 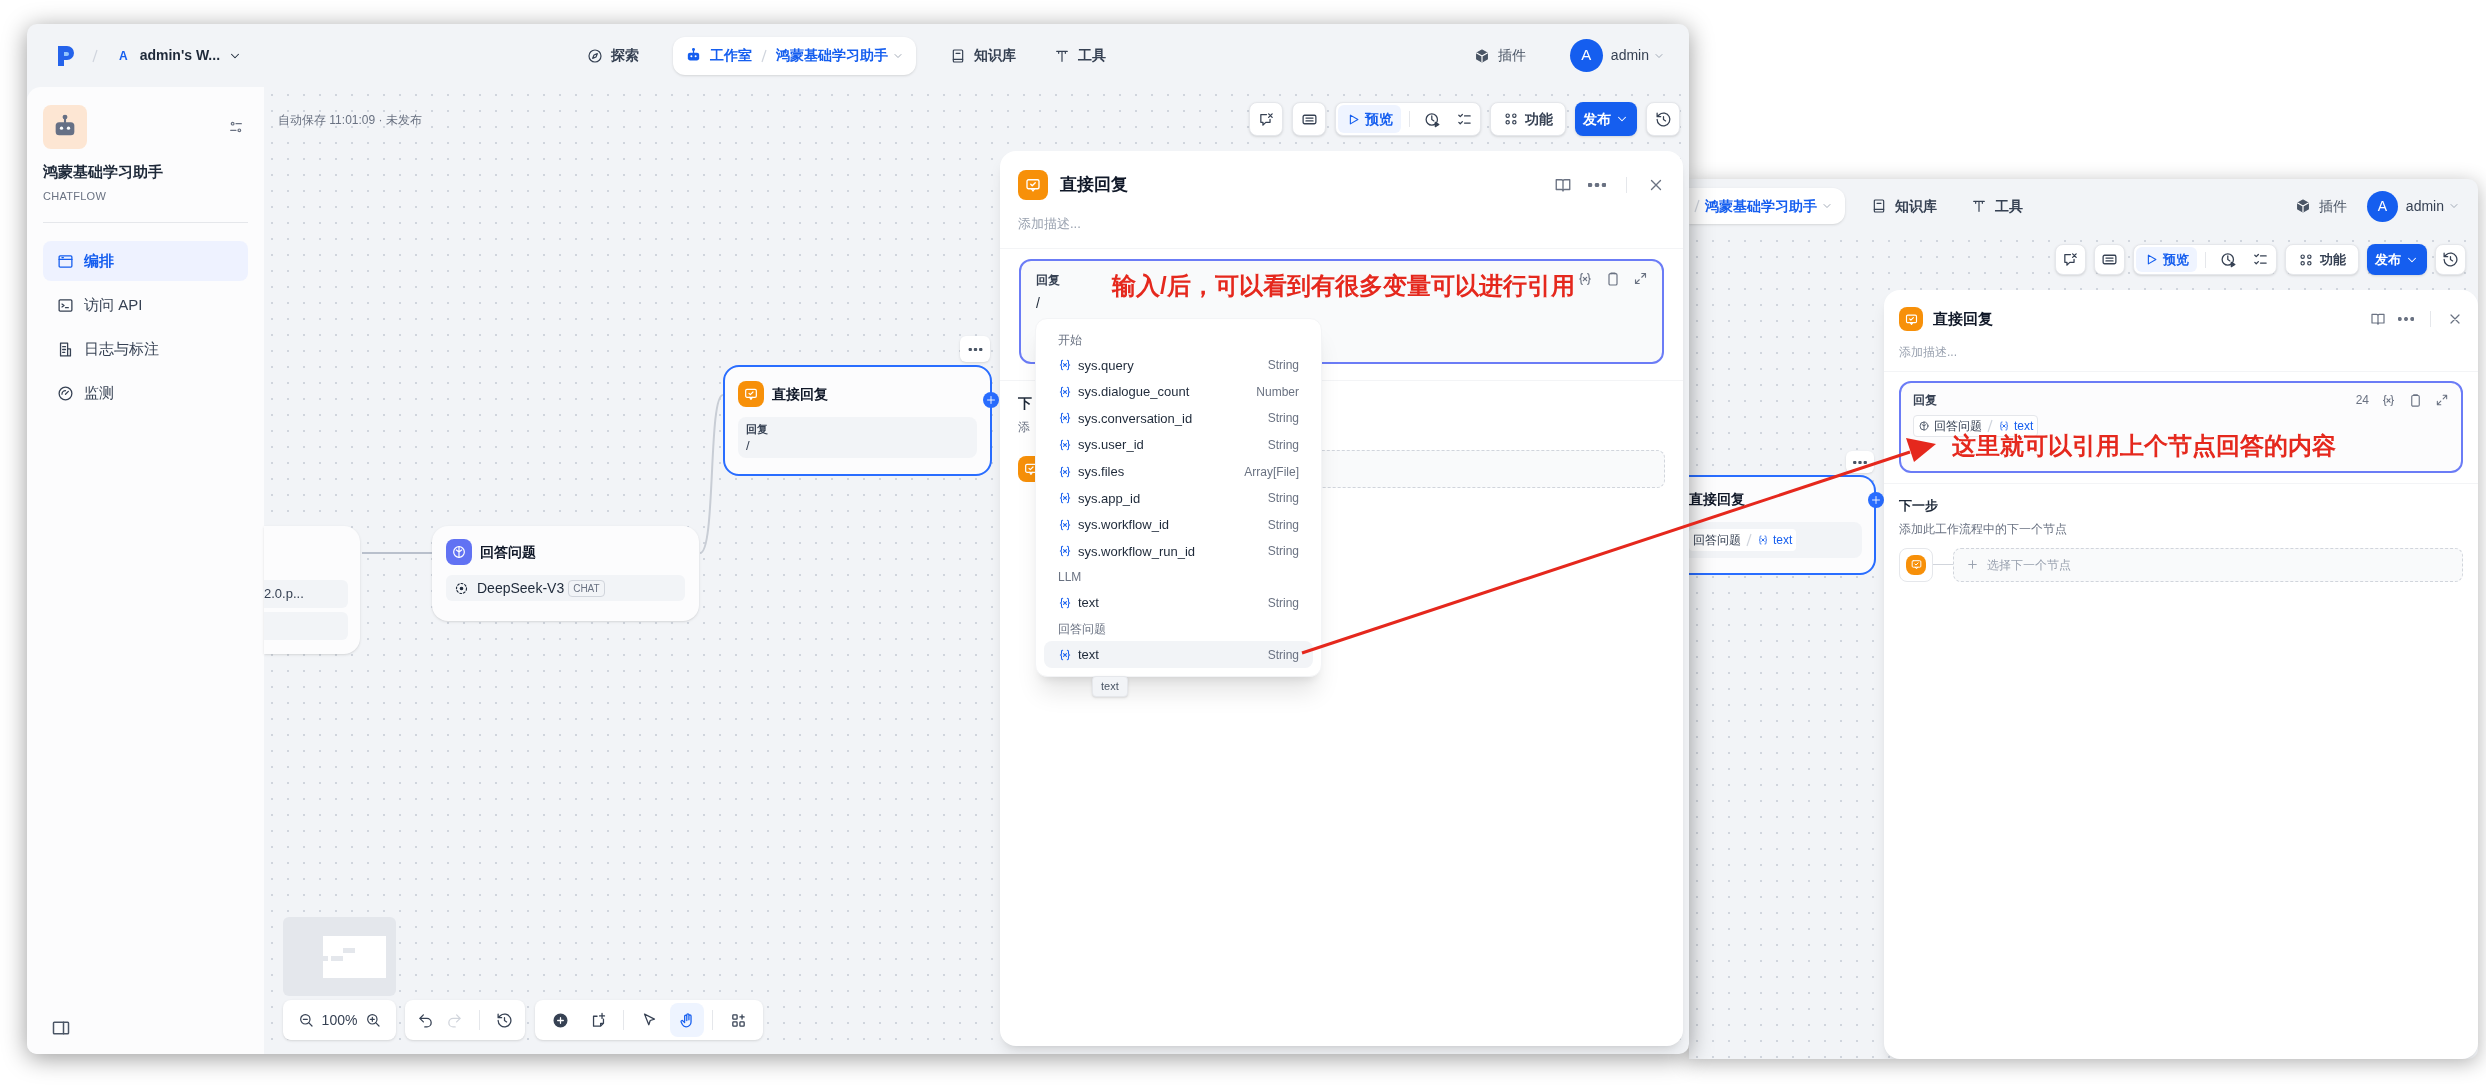 What do you see at coordinates (2362, 400) in the screenshot?
I see `character-count: 24` at bounding box center [2362, 400].